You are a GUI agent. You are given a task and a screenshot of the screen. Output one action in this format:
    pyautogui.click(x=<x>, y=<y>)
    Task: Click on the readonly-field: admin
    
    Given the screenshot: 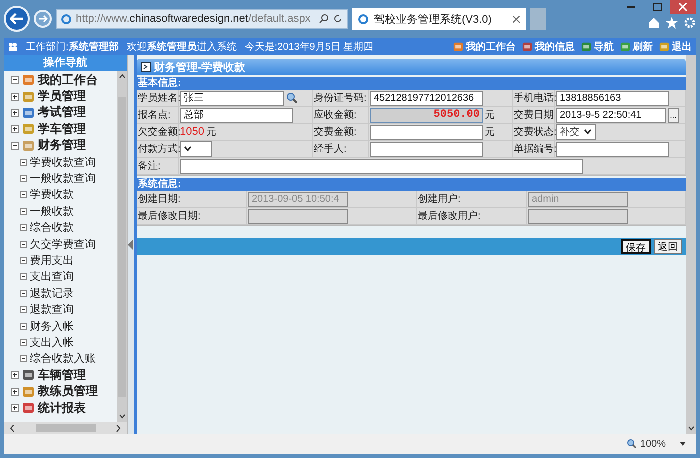 What is the action you would take?
    pyautogui.click(x=578, y=199)
    